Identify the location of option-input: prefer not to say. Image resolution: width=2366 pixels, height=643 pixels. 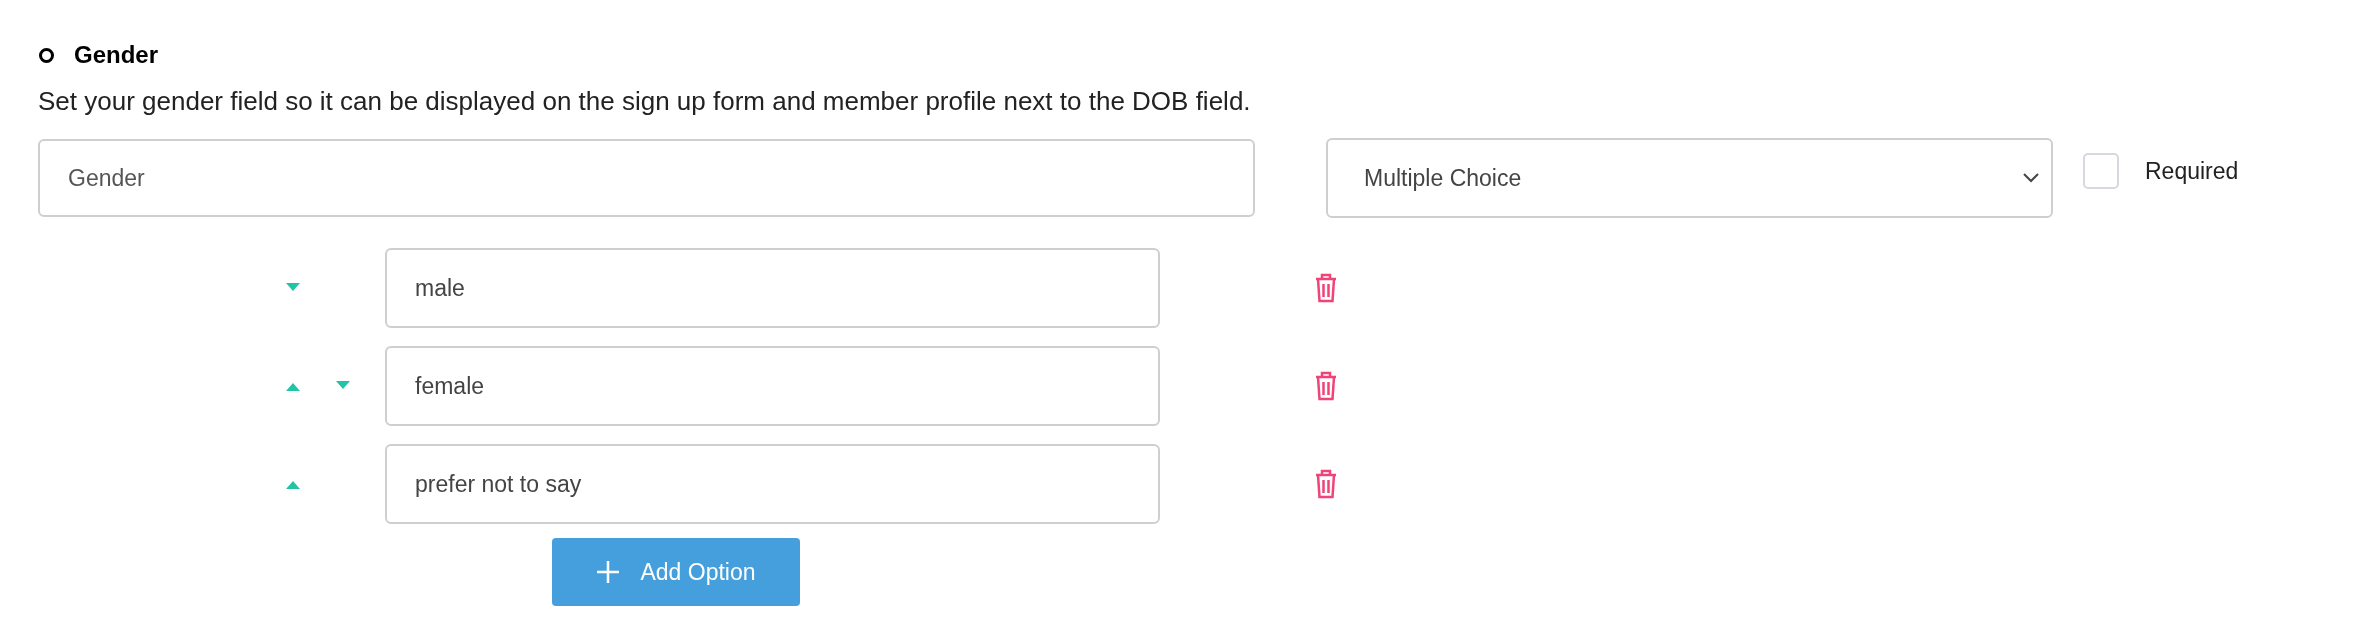
(772, 484).